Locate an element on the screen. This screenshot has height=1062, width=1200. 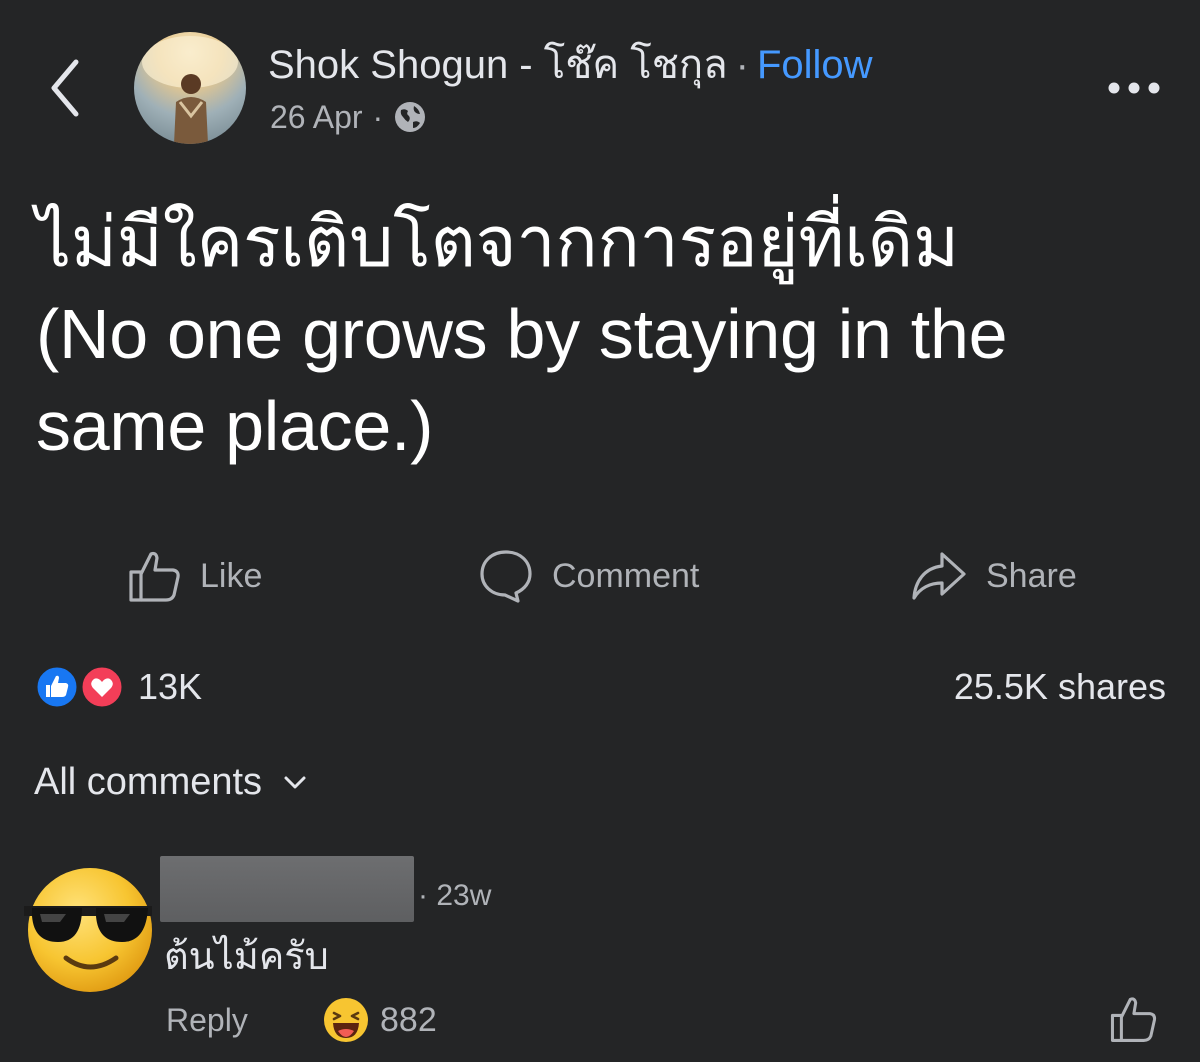
share-arrow-icon is located at coordinates (939, 576).